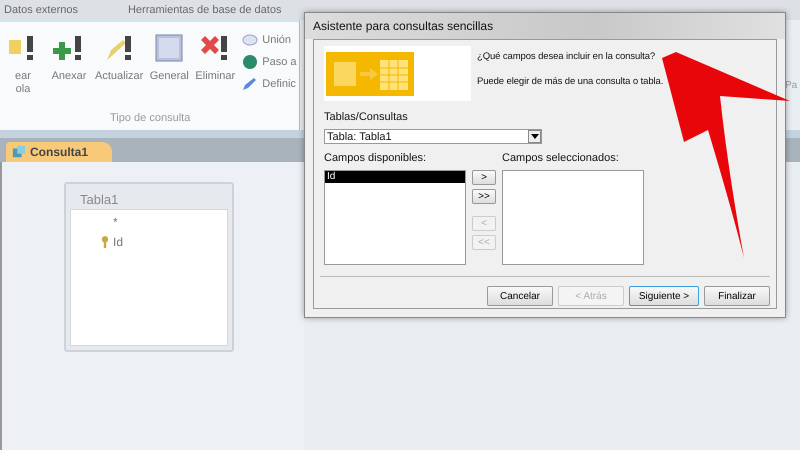 The height and width of the screenshot is (450, 800). I want to click on grid-icon, so click(169, 48).